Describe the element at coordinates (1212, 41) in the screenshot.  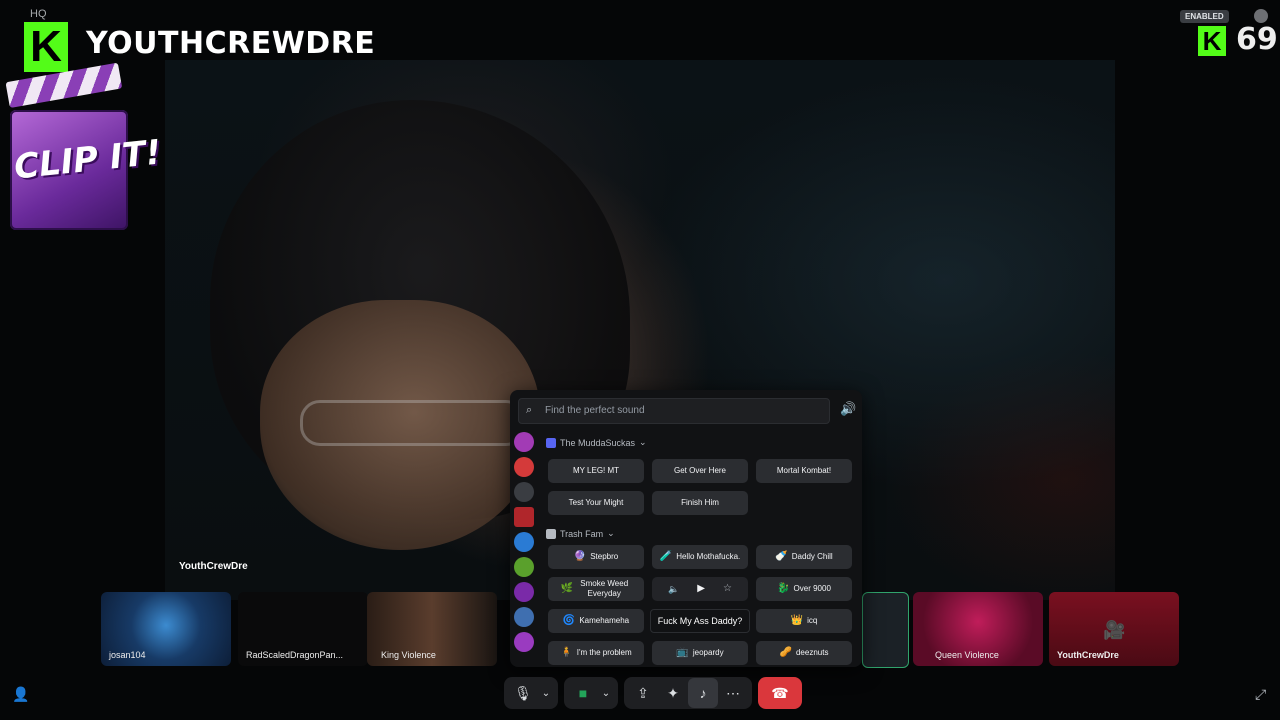
I see `kick-logo-small: K` at that location.